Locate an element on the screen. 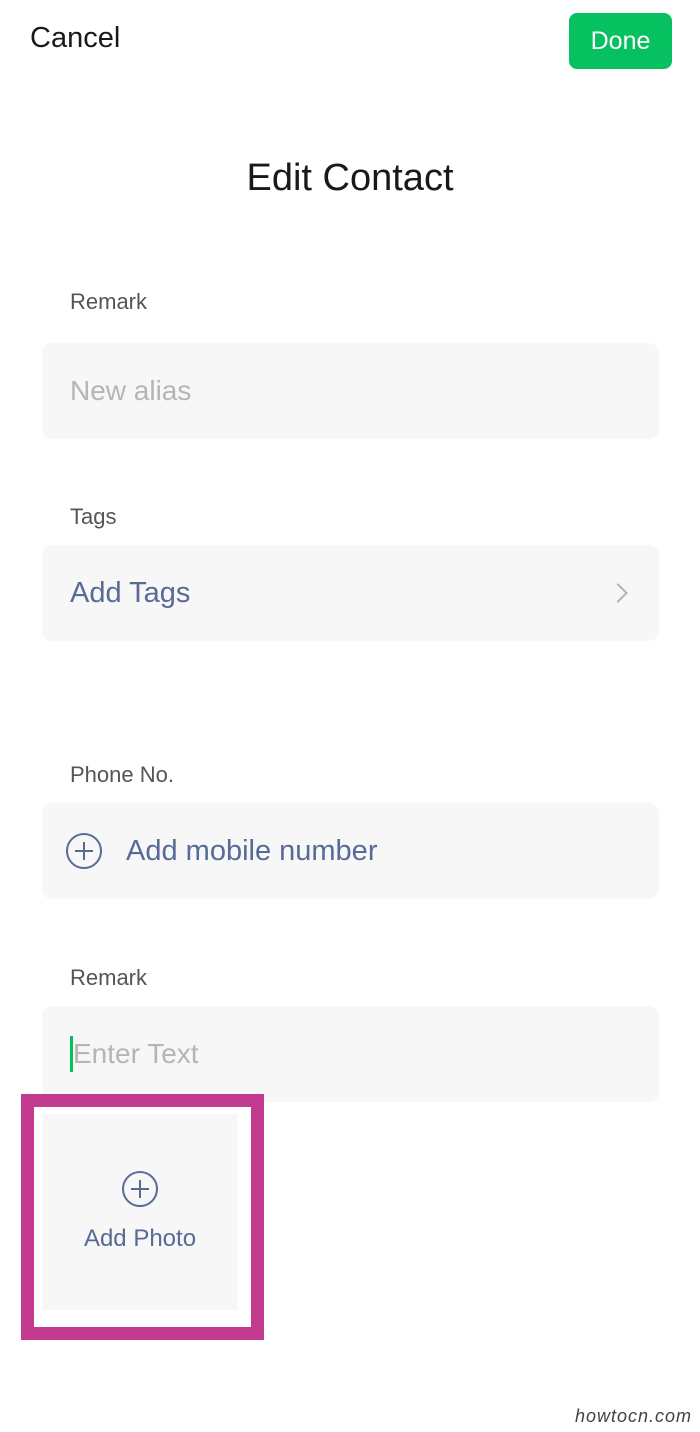  alias-input: New alias is located at coordinates (350, 391).